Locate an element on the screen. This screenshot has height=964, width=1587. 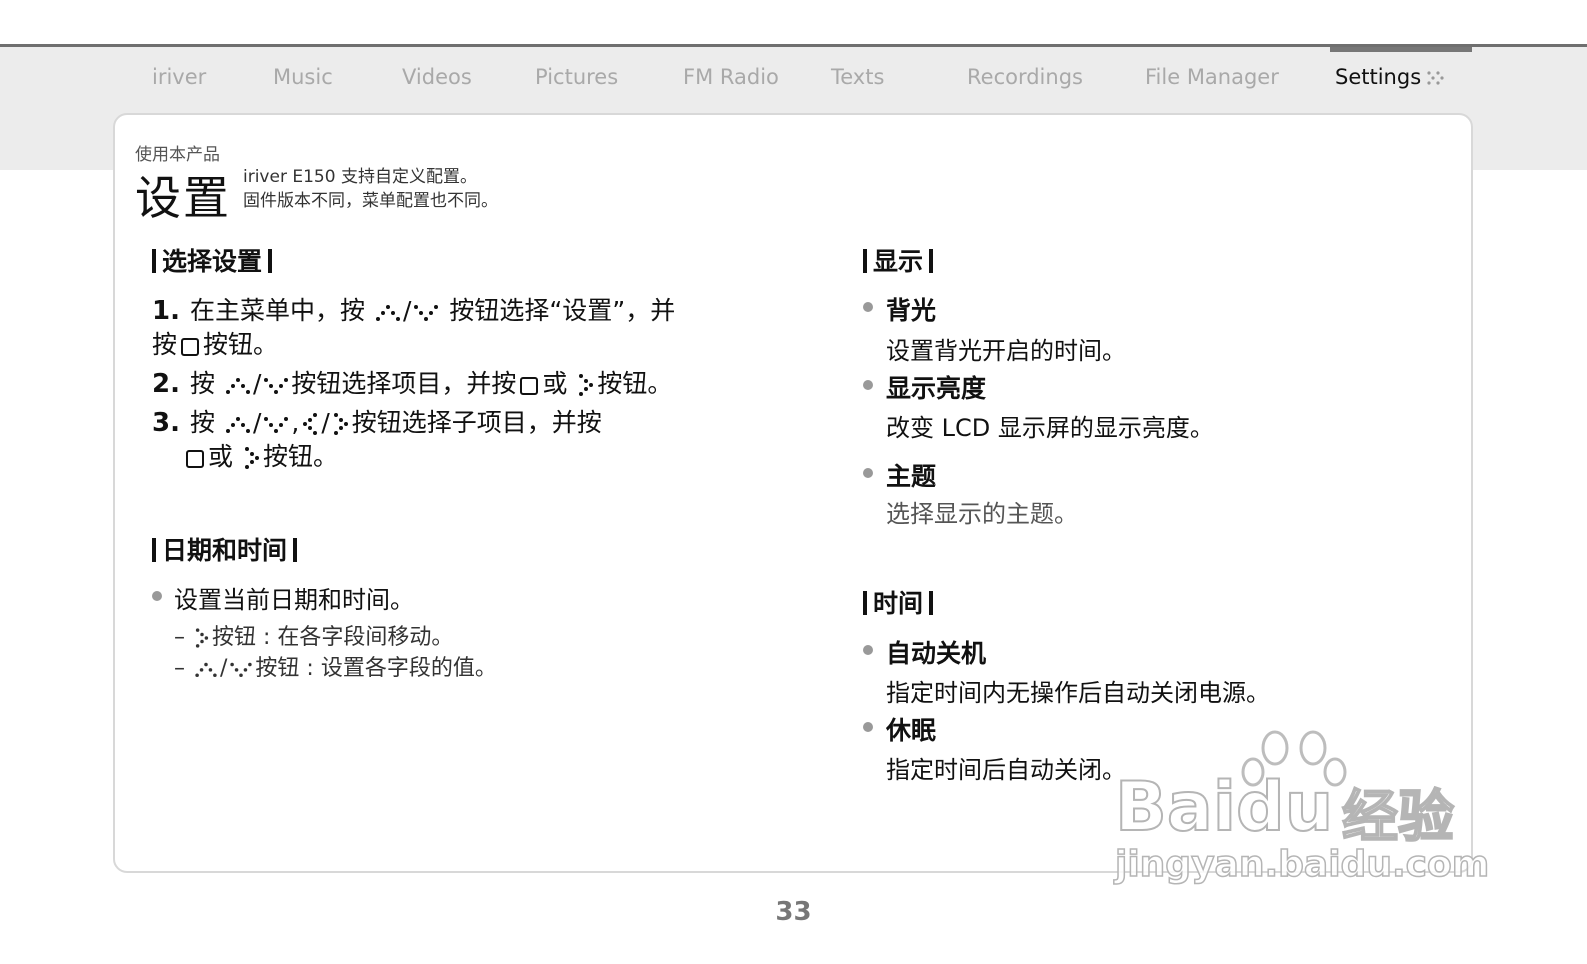
tab-settings: Settings is located at coordinates (1392, 77).